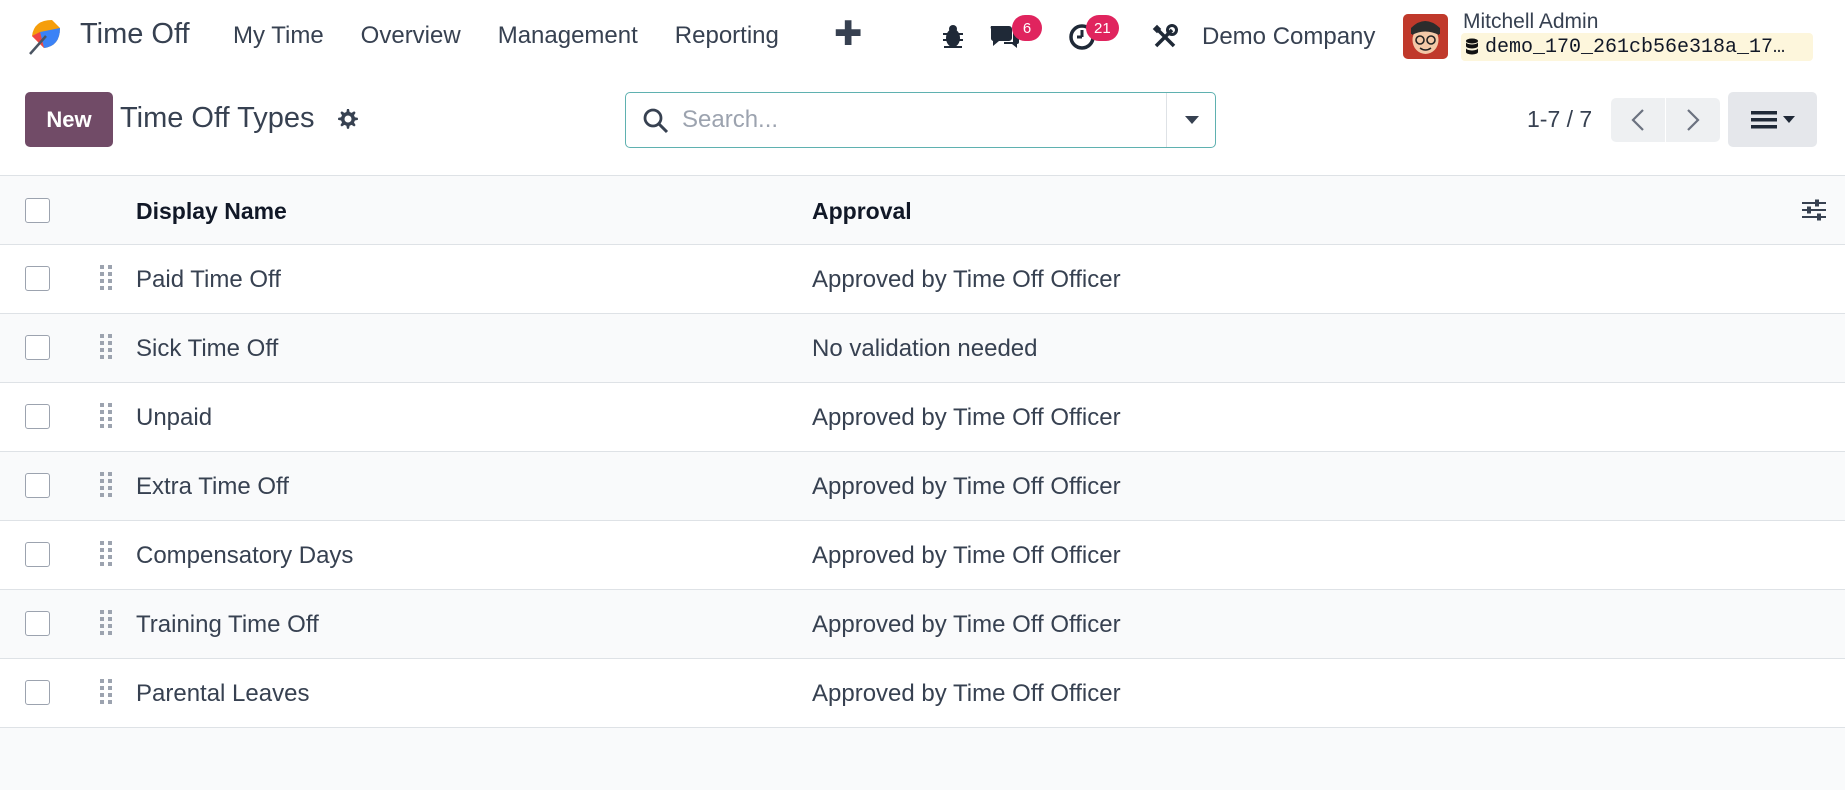 The width and height of the screenshot is (1845, 790). Describe the element at coordinates (727, 36) in the screenshot. I see `menu-reporting: Reporting` at that location.